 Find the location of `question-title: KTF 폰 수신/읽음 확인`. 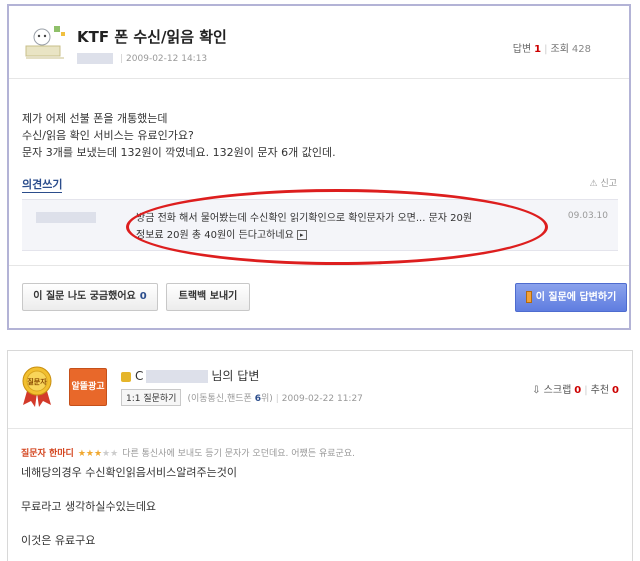

question-title: KTF 폰 수신/읽음 확인 is located at coordinates (152, 37).